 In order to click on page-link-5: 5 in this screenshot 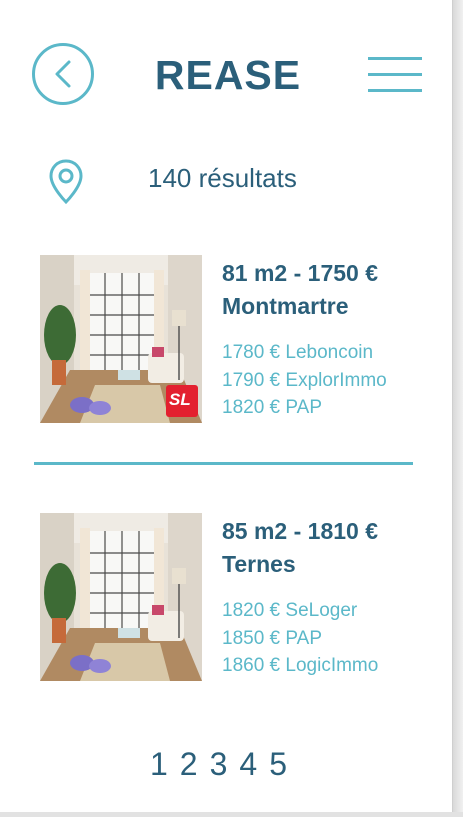, I will do `click(278, 764)`.